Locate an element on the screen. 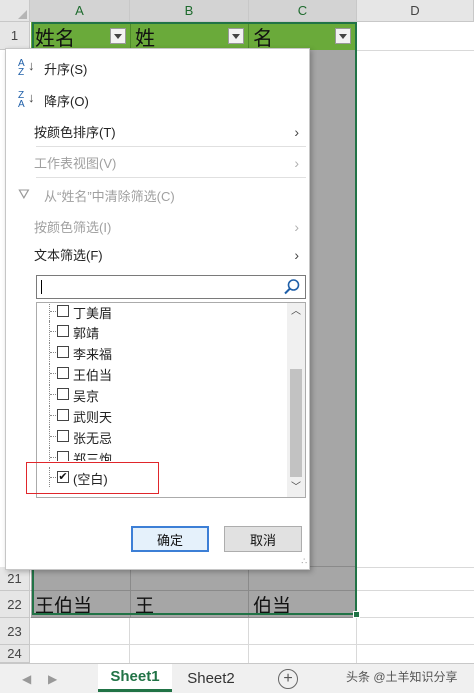 The width and height of the screenshot is (474, 693). chevron-up-icon: ︿ is located at coordinates (296, 312).